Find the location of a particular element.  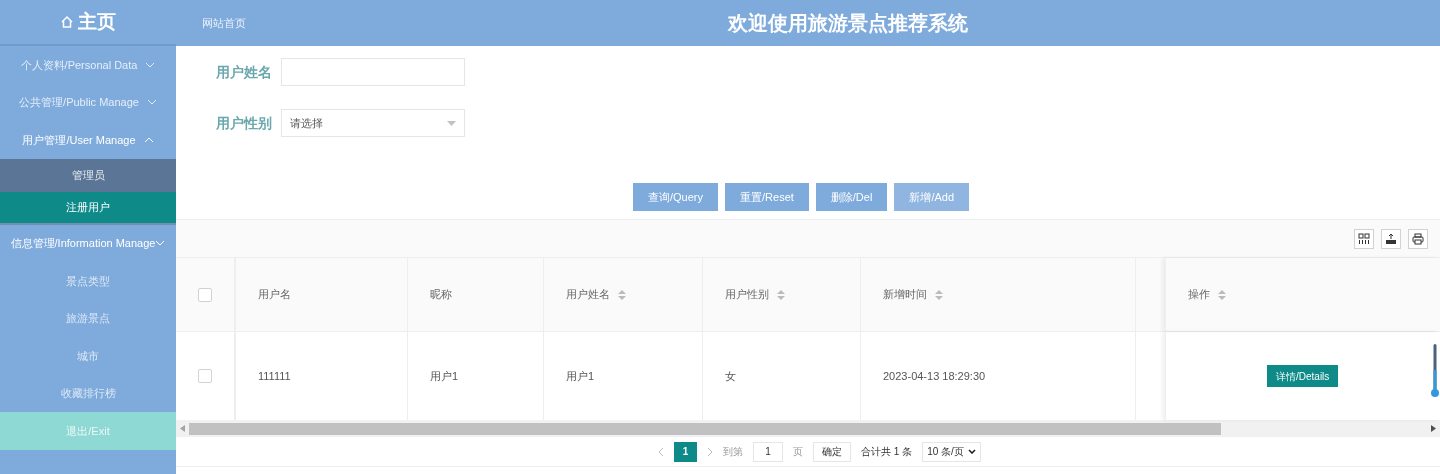

export-icon is located at coordinates (1391, 238).